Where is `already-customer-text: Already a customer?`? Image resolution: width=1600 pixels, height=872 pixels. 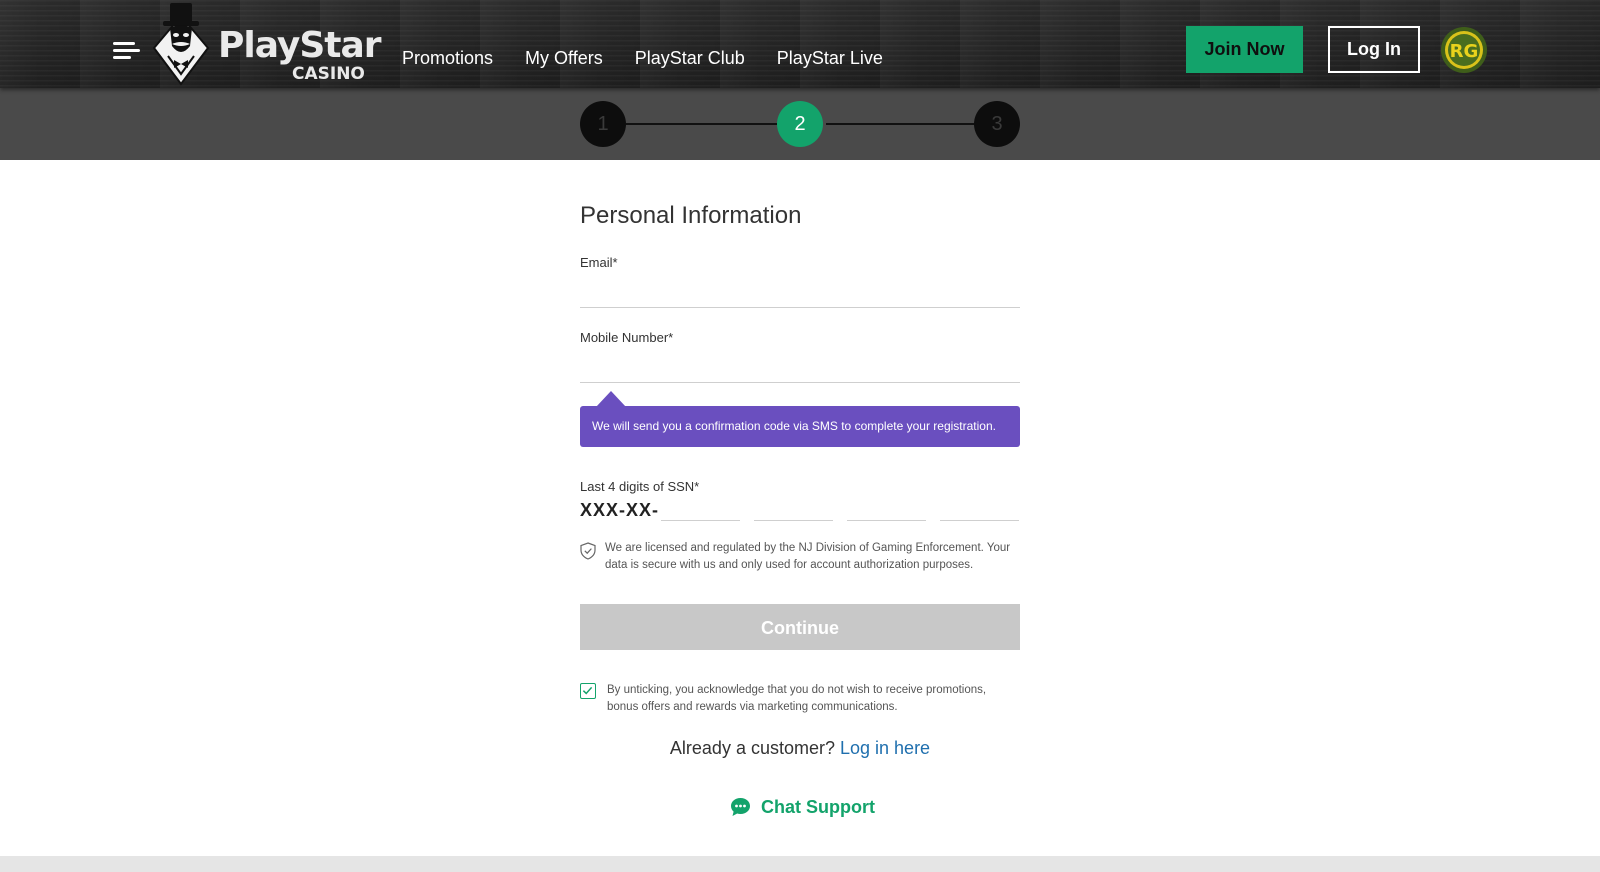 already-customer-text: Already a customer? is located at coordinates (752, 748).